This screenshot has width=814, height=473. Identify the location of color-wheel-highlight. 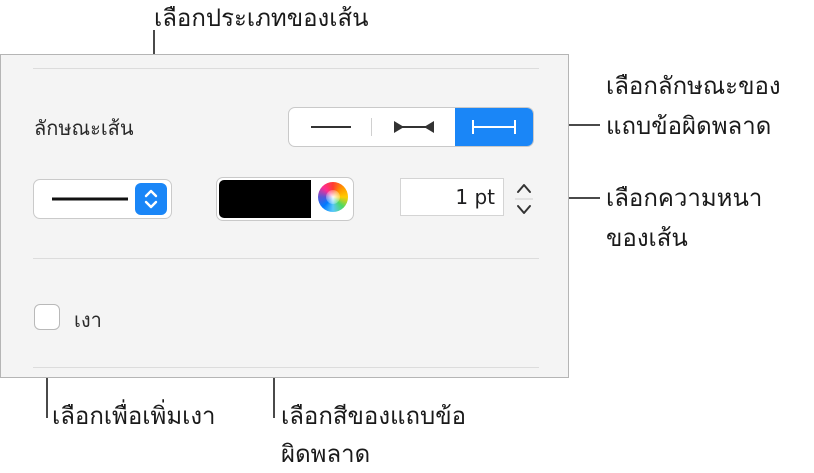
(333, 197).